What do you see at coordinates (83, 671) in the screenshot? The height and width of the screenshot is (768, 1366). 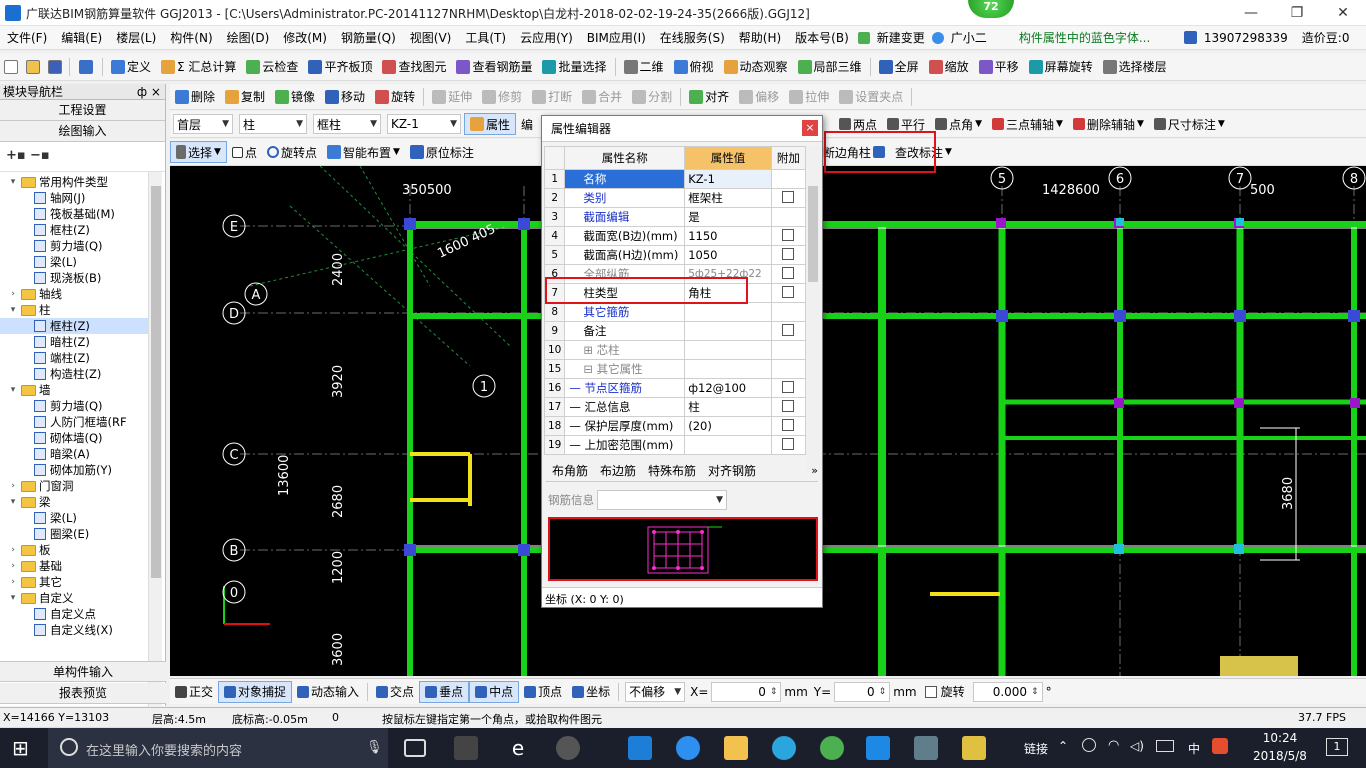 I see `single-component-button: 单构件输入` at bounding box center [83, 671].